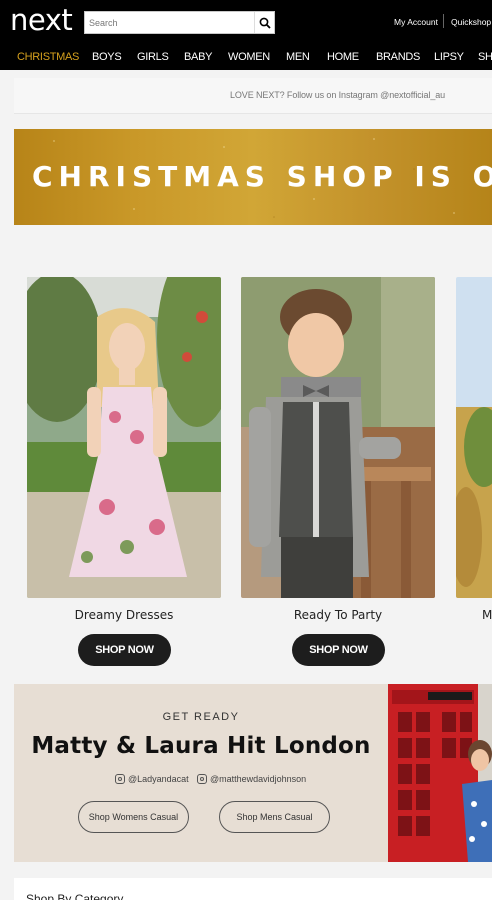  I want to click on nav-item-men: MEN, so click(298, 57).